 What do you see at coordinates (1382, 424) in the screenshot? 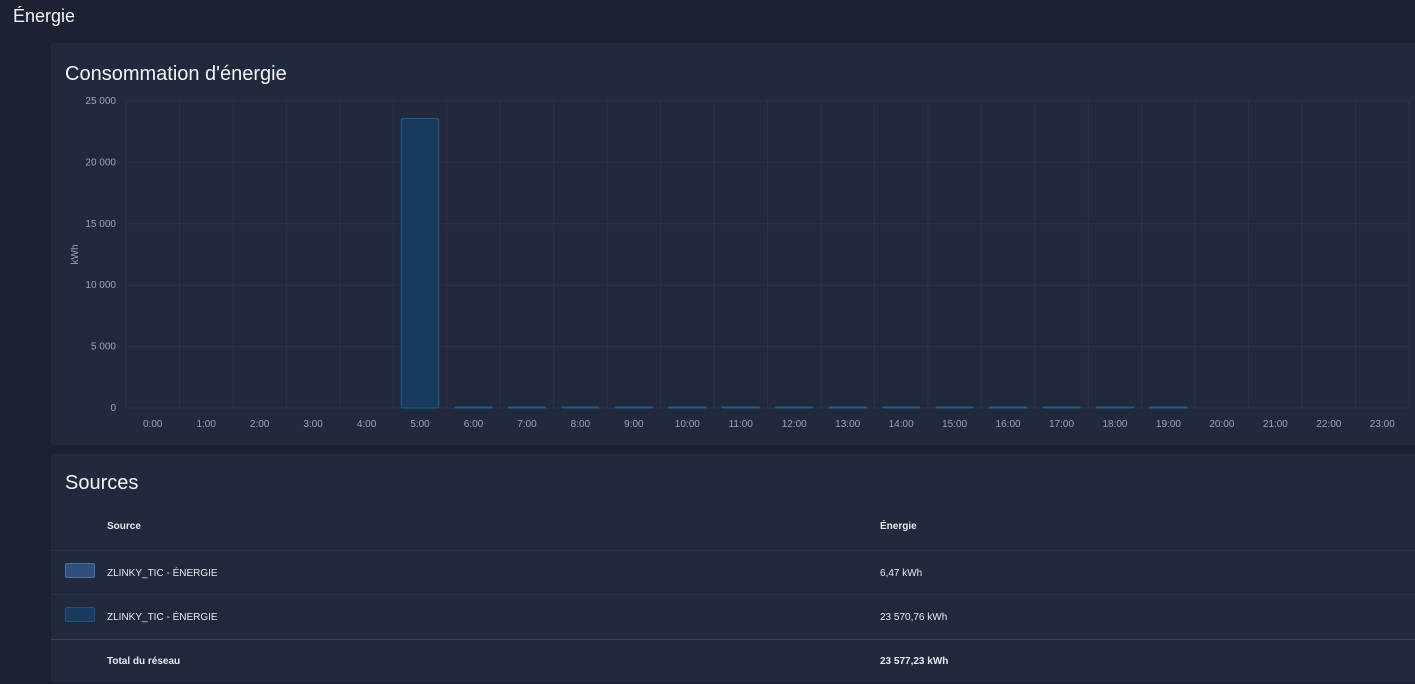
I see `x-tick-label: 23:00` at bounding box center [1382, 424].